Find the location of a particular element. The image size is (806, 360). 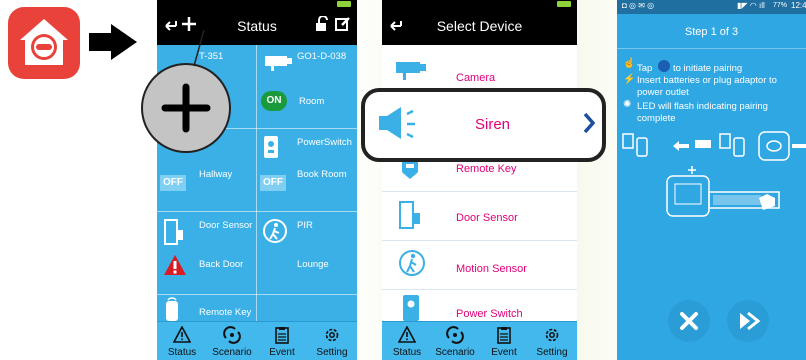

pair-button-inline-icon is located at coordinates (664, 66).